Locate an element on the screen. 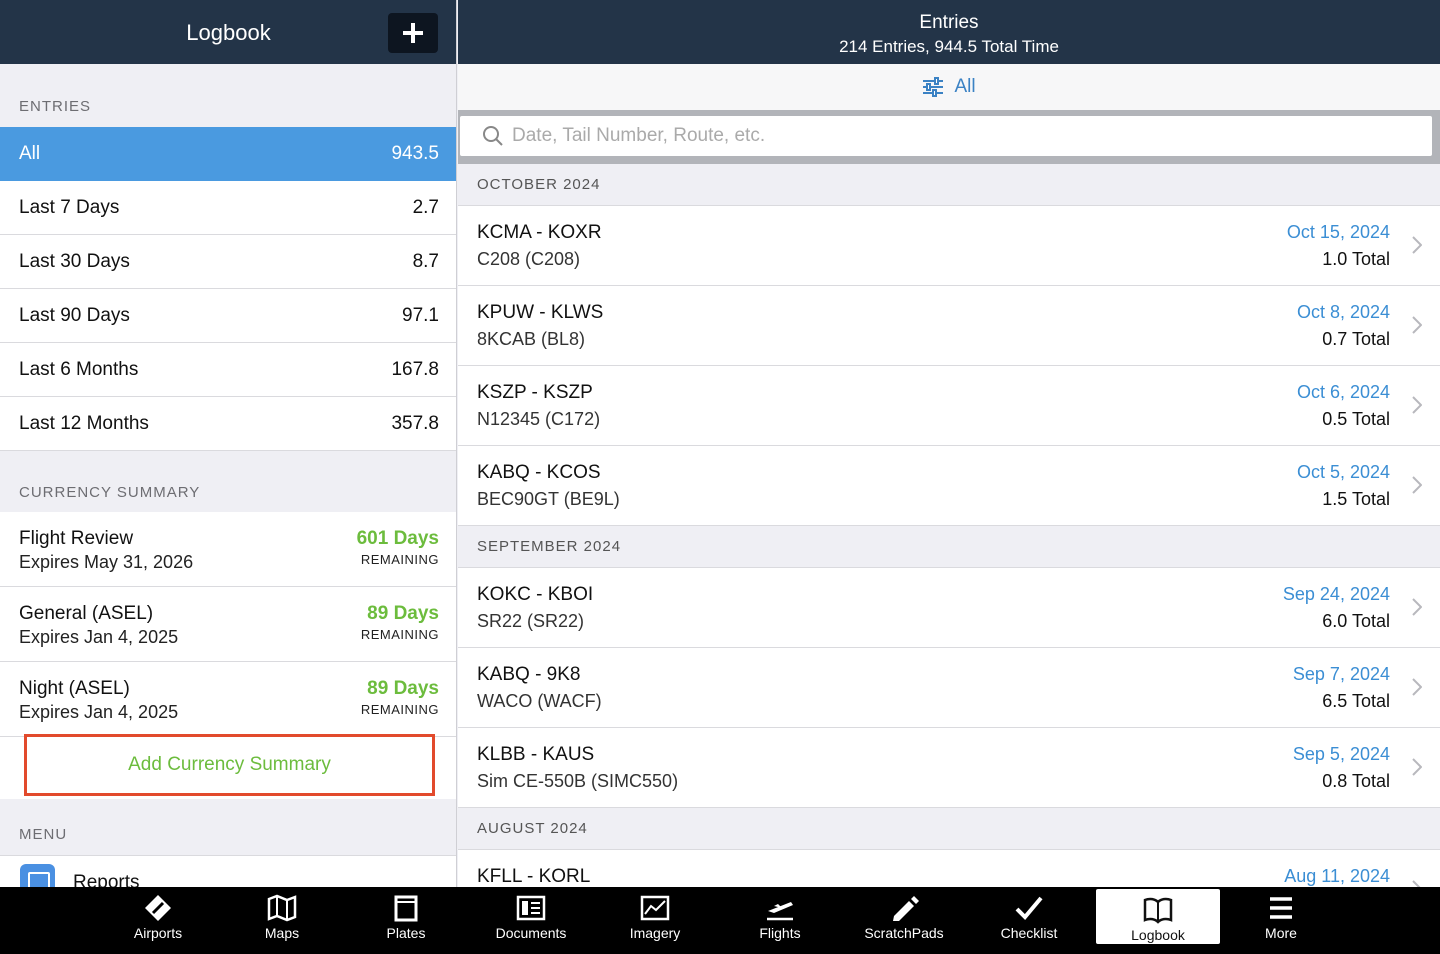  entry-route: KSZP - KSZP is located at coordinates (535, 392).